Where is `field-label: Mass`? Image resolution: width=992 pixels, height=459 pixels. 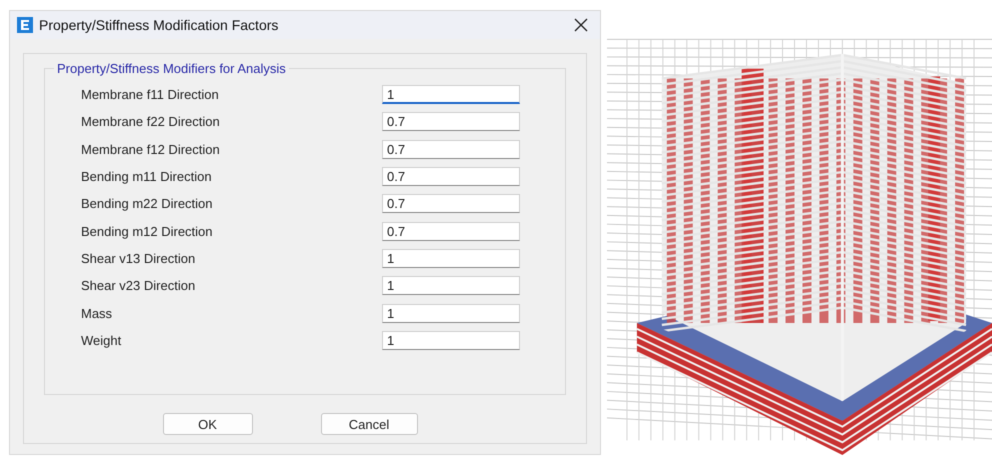 field-label: Mass is located at coordinates (97, 313).